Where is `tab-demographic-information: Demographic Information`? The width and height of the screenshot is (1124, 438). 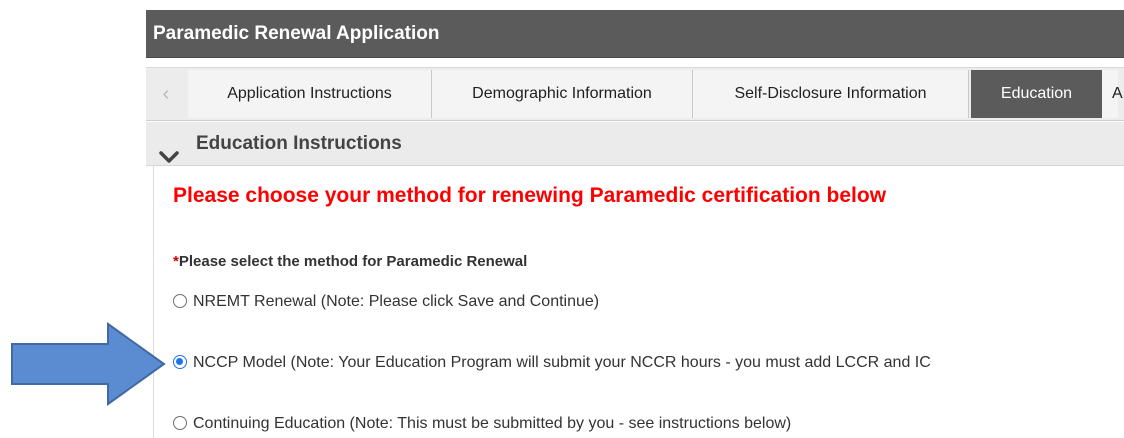 tab-demographic-information: Demographic Information is located at coordinates (562, 94).